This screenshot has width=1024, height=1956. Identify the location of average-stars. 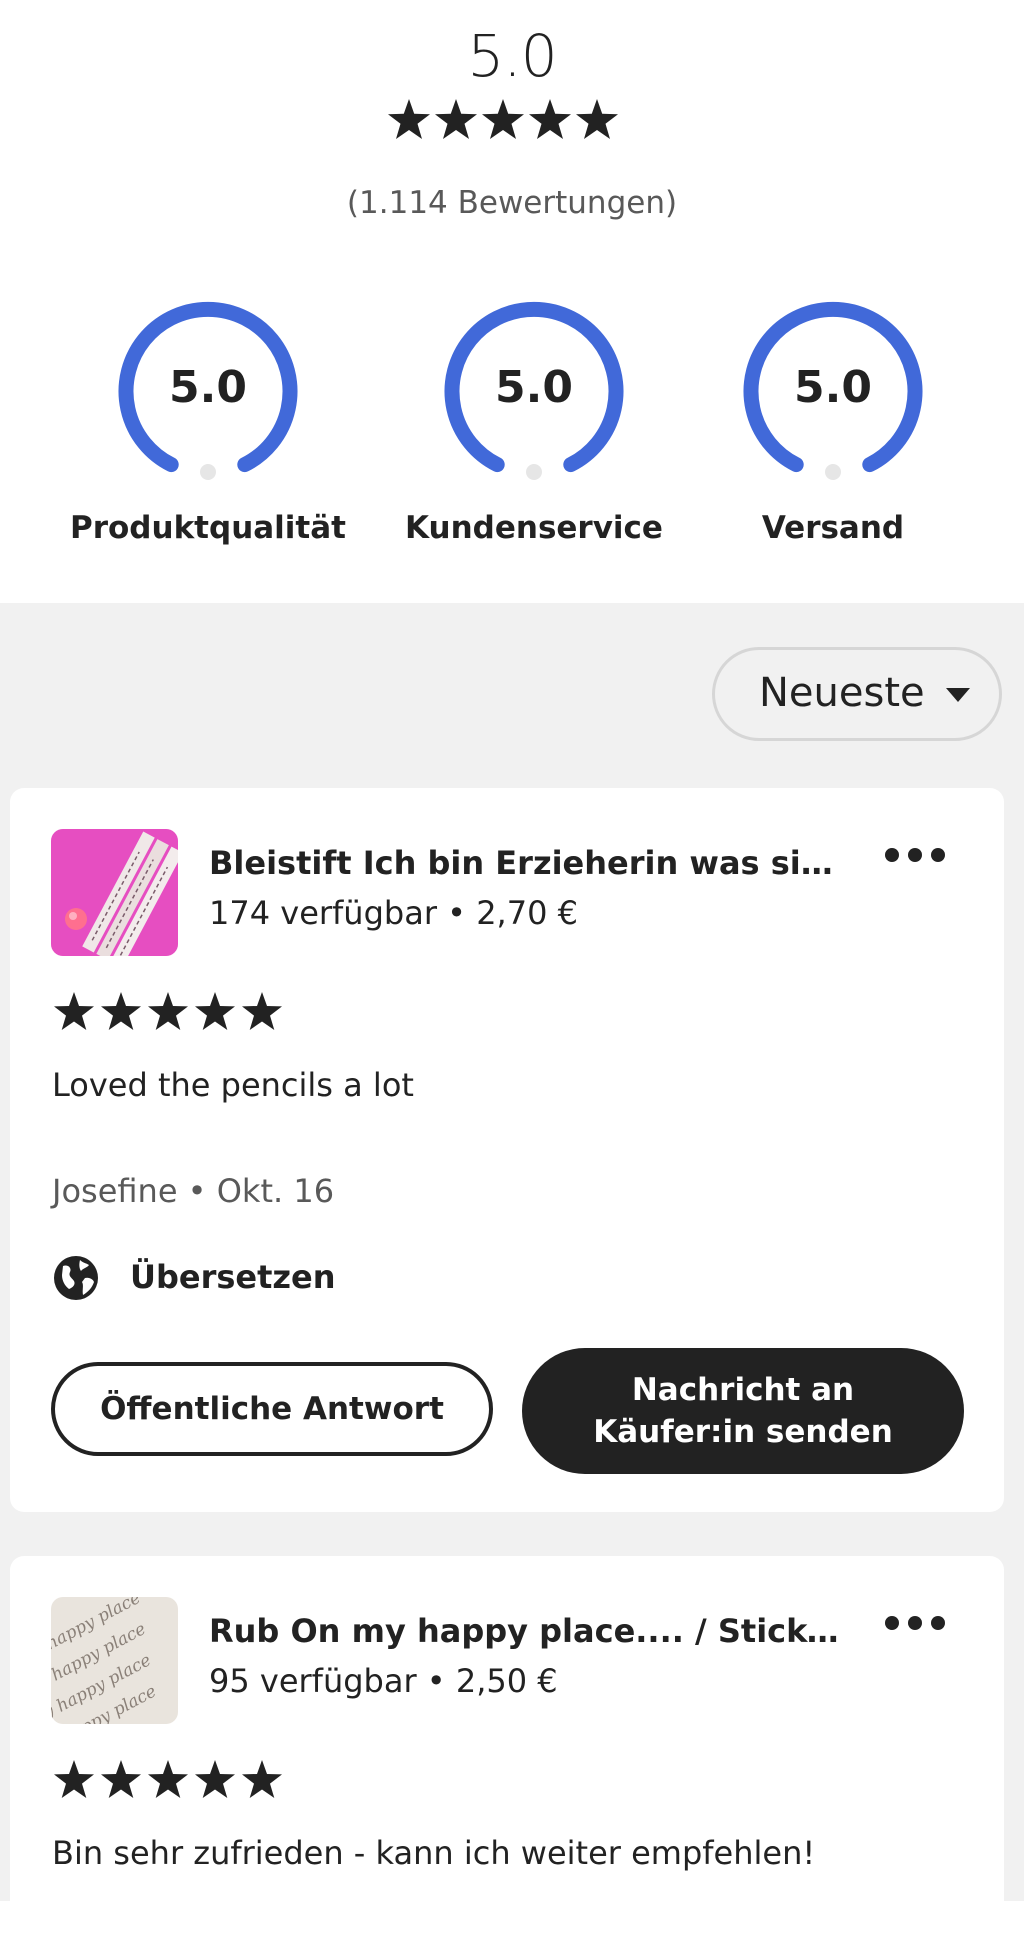
(503, 119).